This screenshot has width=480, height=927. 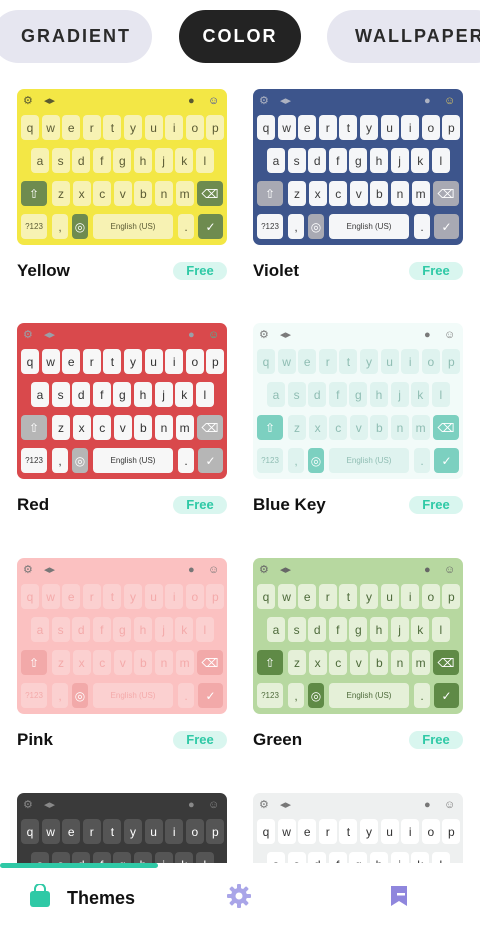 What do you see at coordinates (186, 695) in the screenshot?
I see `period-key: .` at bounding box center [186, 695].